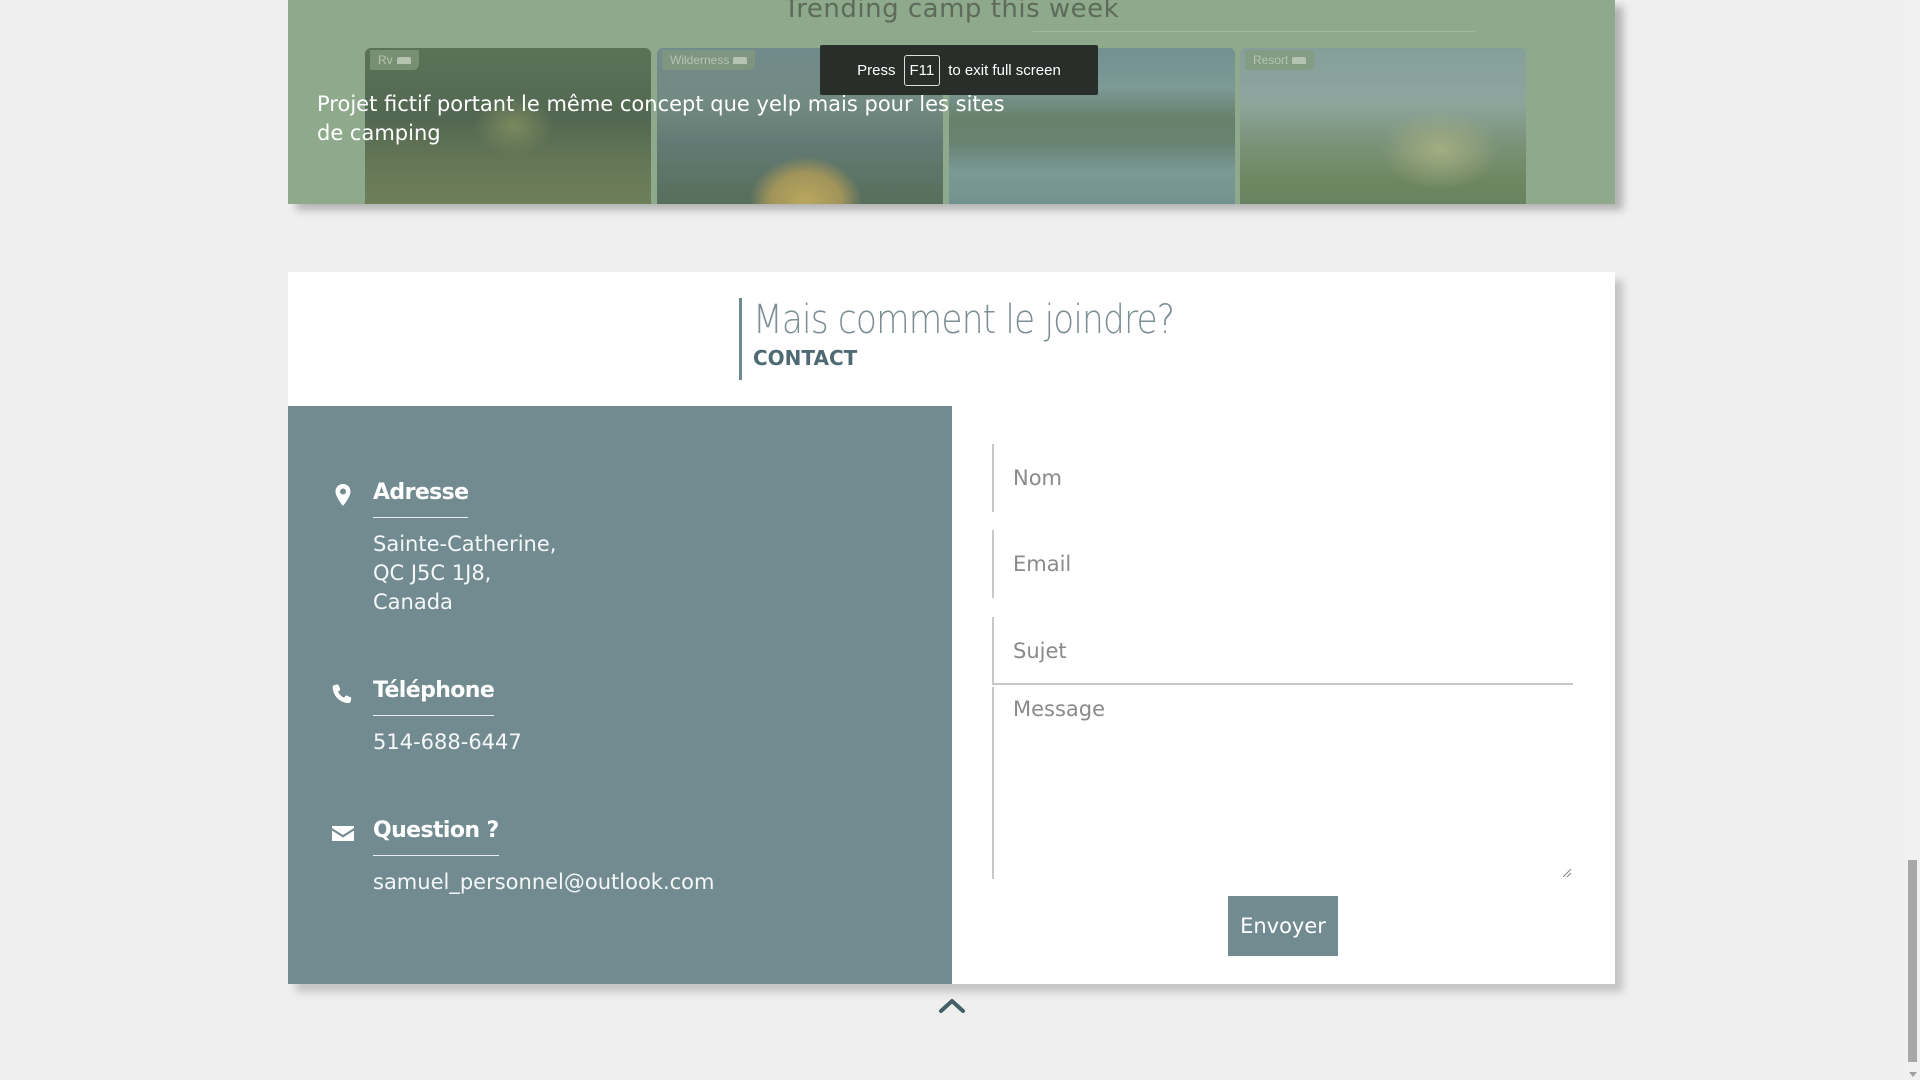  I want to click on fullscreen-toast: Press F11 to exit full screen, so click(959, 70).